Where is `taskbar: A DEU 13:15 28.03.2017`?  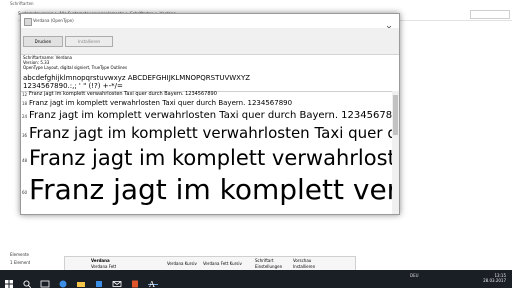 taskbar: A DEU 13:15 28.03.2017 is located at coordinates (256, 279).